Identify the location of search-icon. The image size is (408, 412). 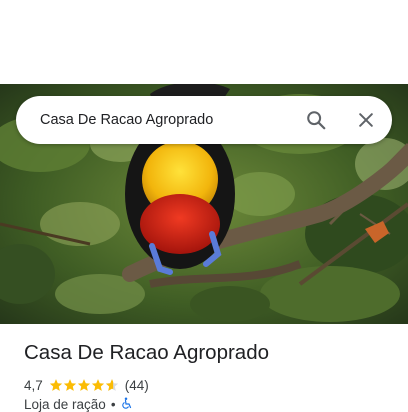
(316, 120).